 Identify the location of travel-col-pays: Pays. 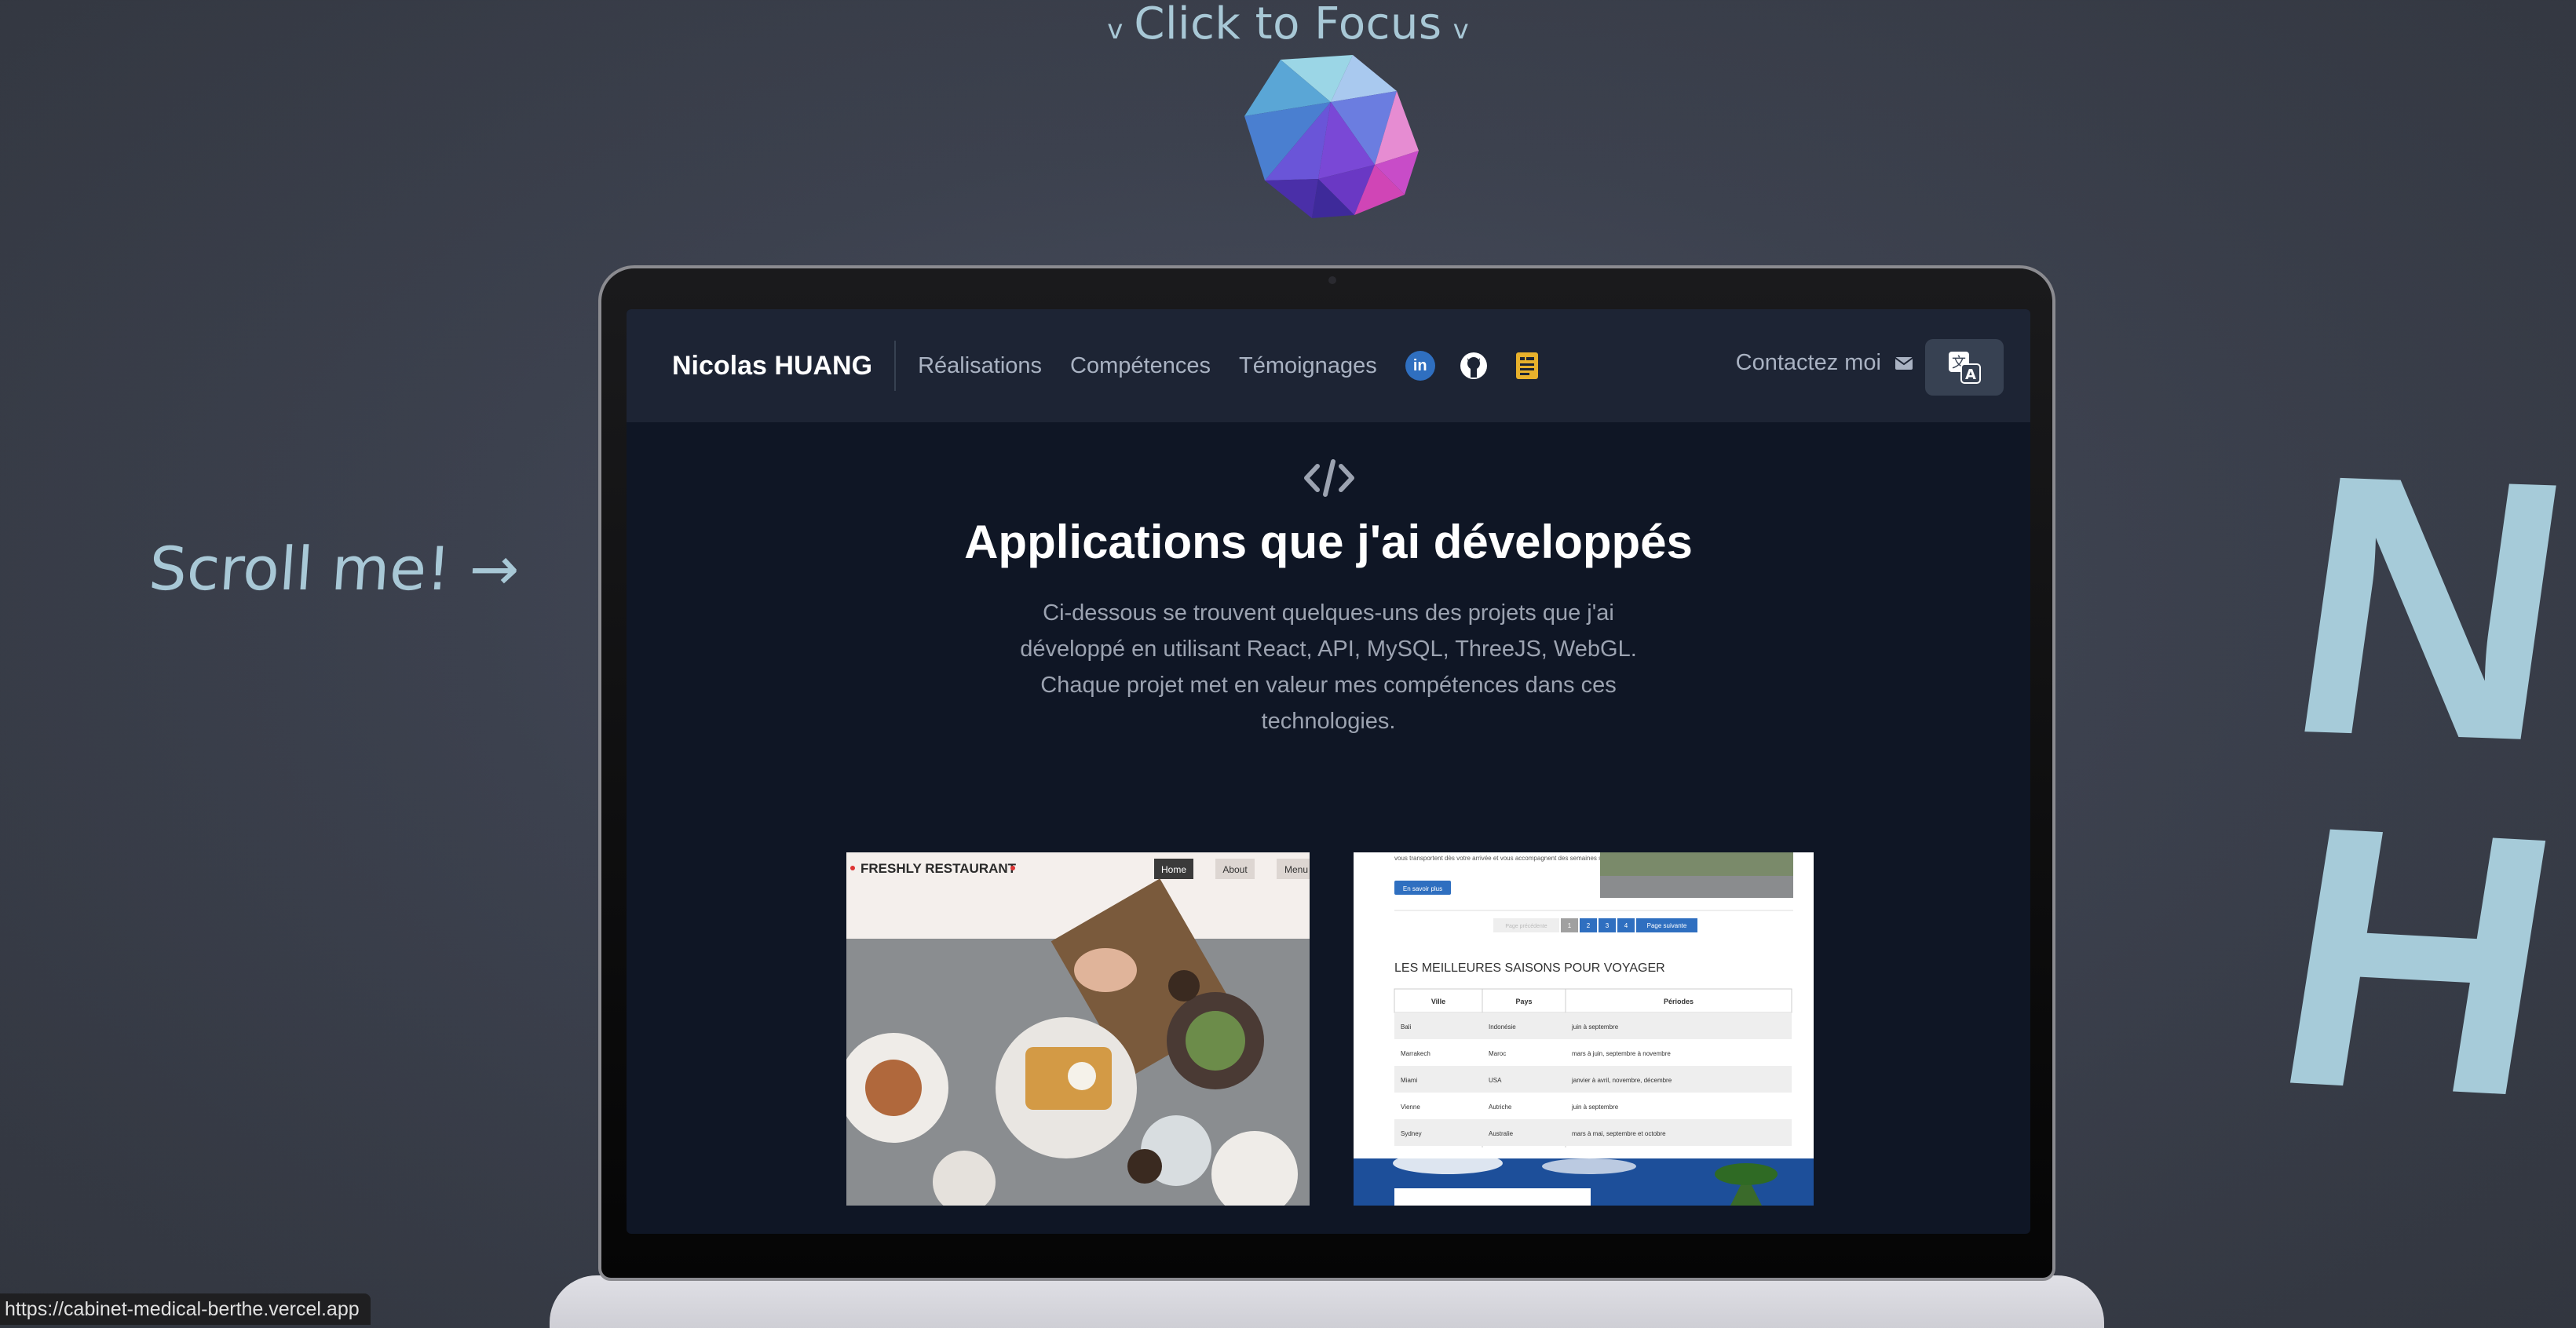
(1523, 1002).